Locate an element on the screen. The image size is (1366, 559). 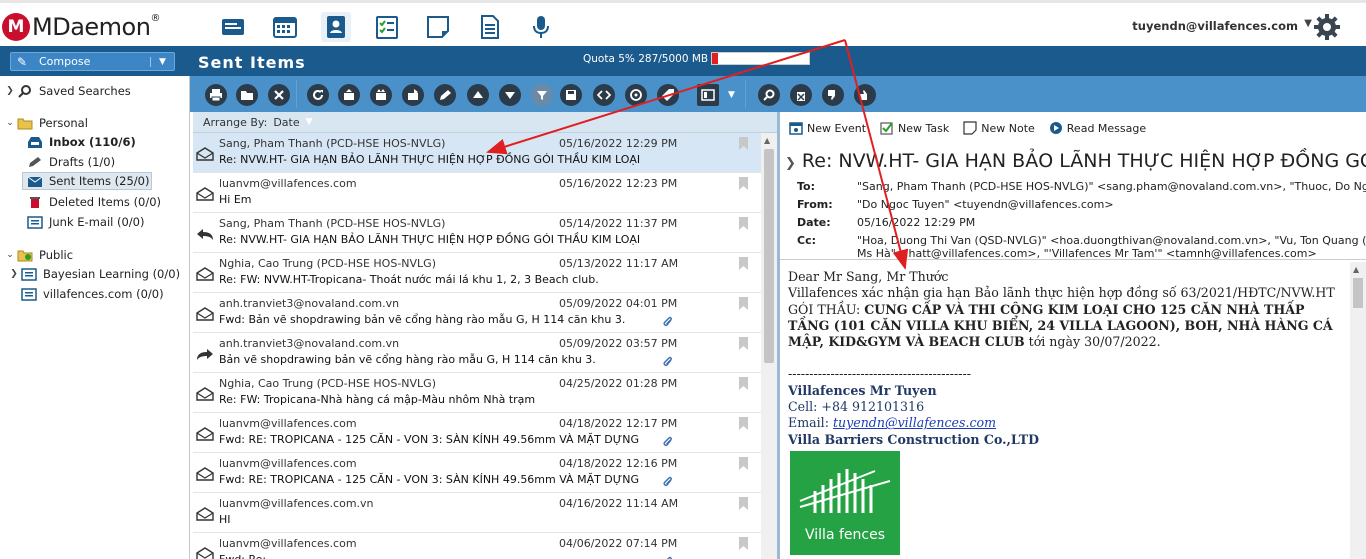
mail-icon is located at coordinates (233, 27).